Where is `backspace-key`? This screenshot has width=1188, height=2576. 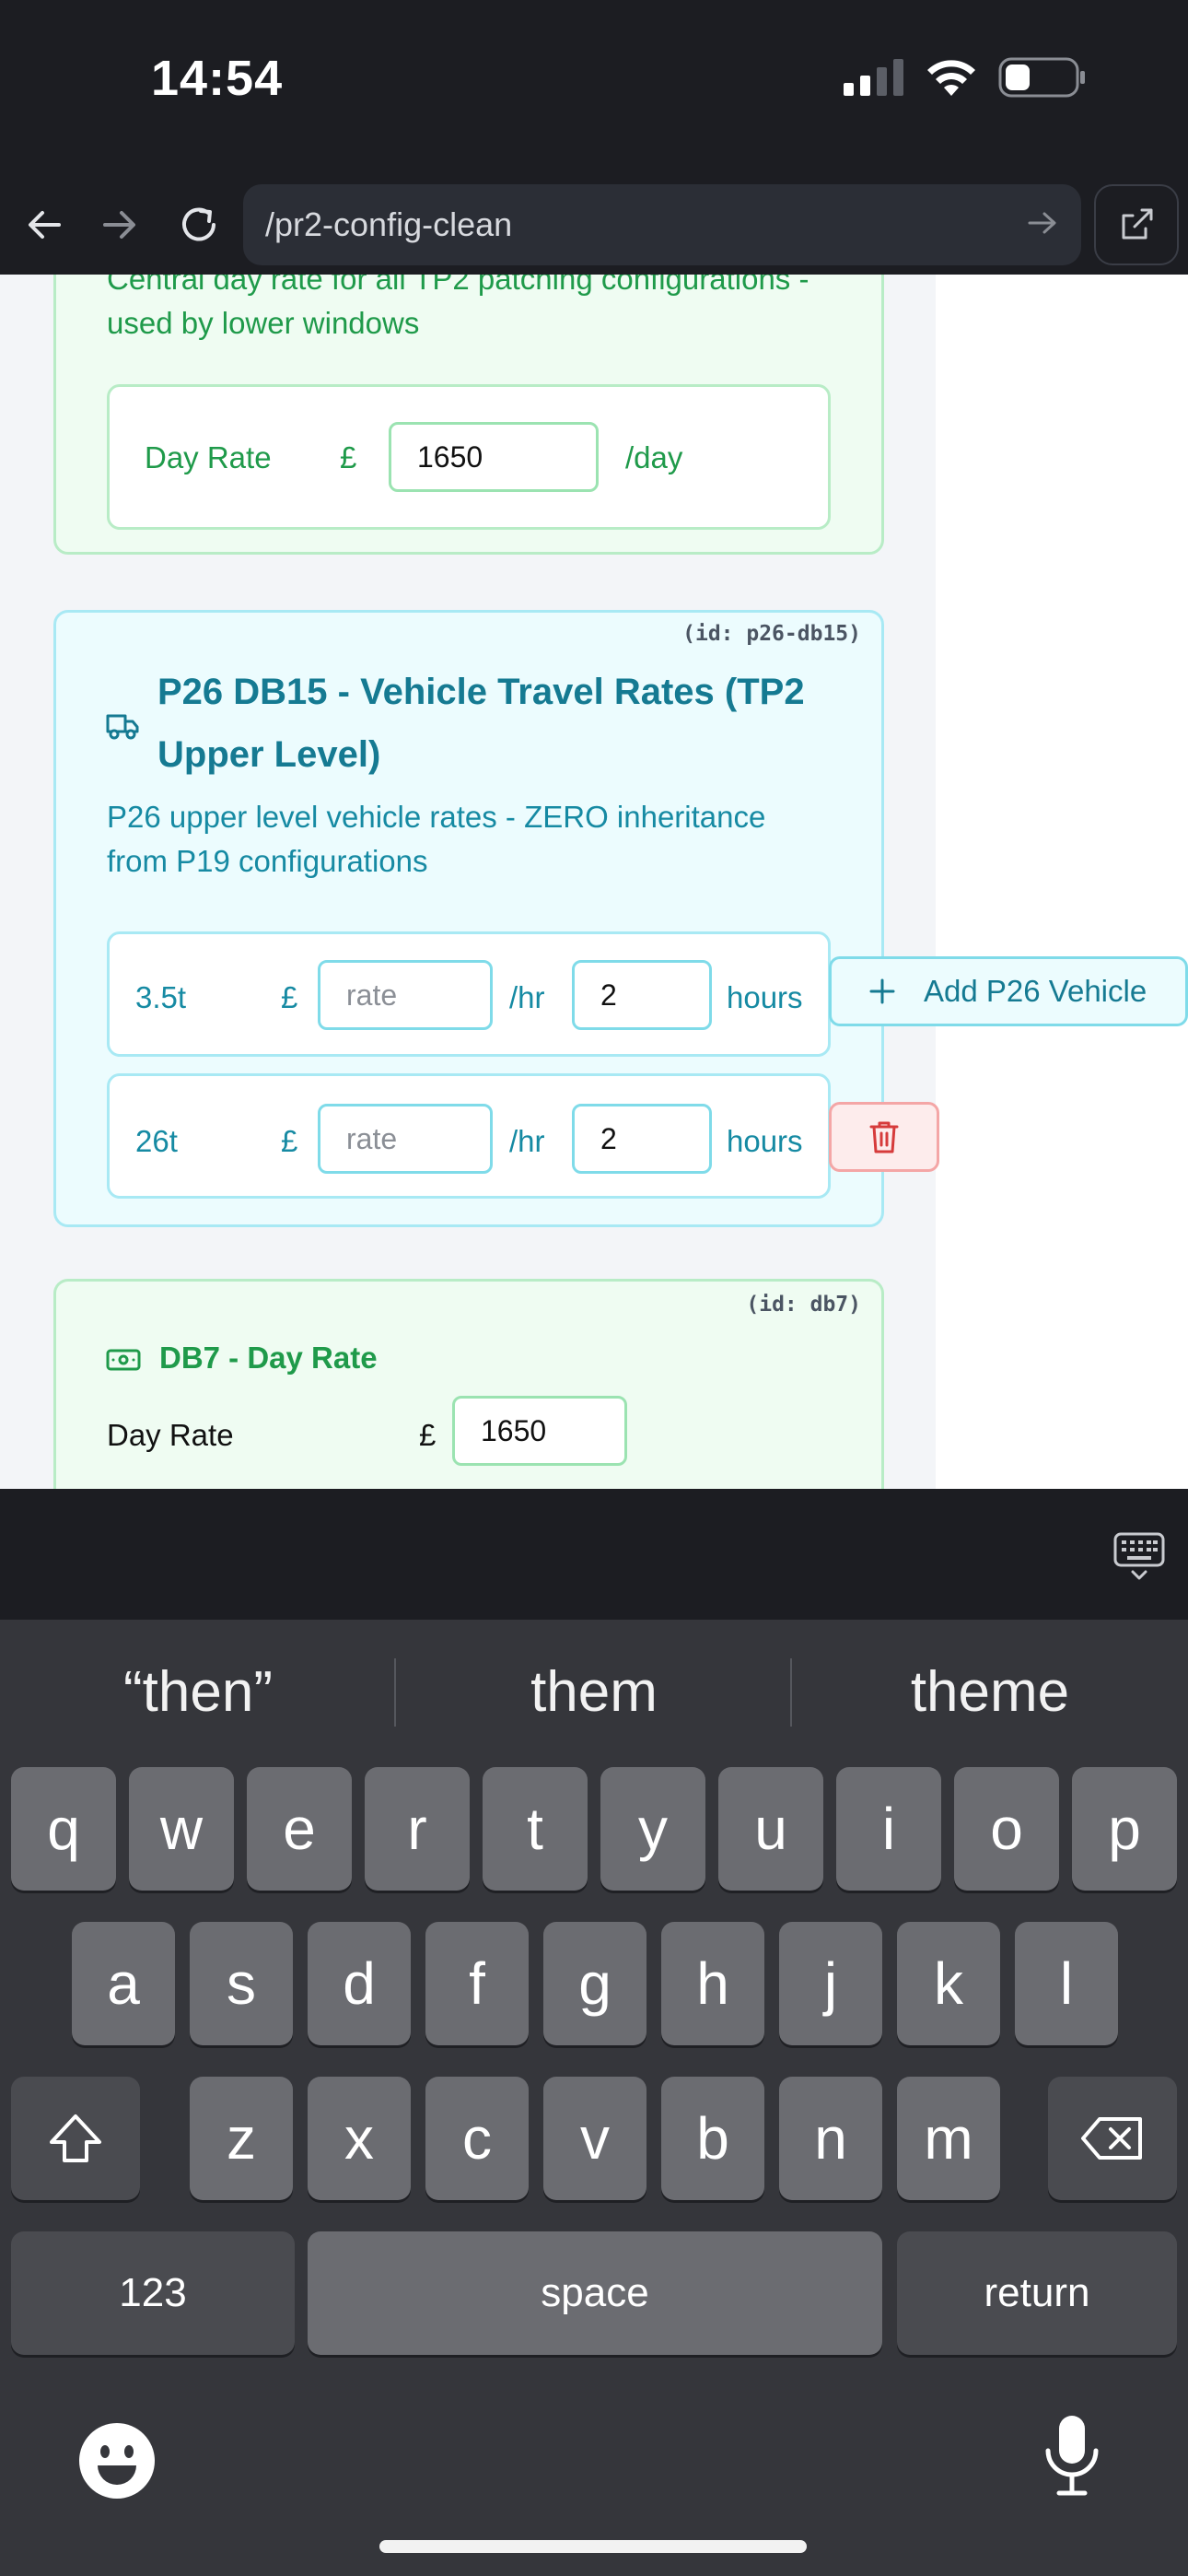 backspace-key is located at coordinates (1112, 2138).